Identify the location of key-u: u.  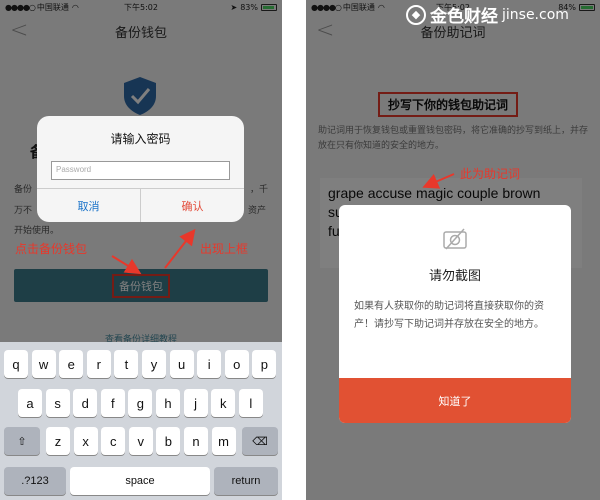
(181, 364).